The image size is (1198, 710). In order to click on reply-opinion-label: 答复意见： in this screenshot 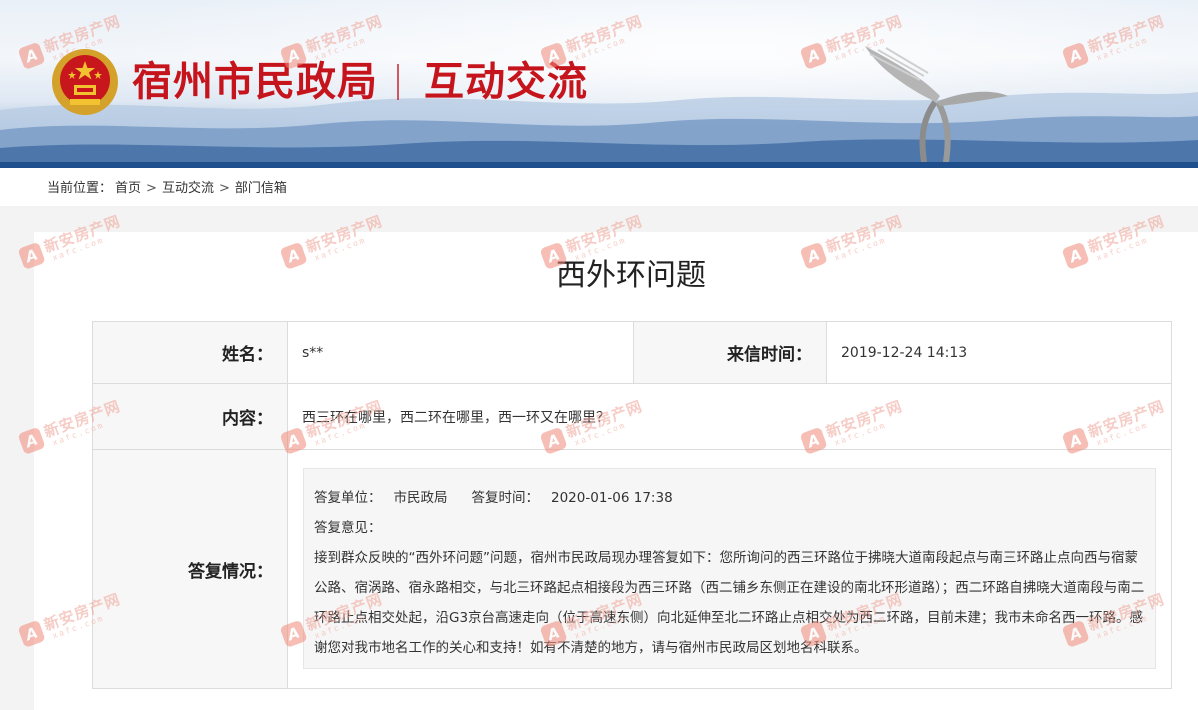, I will do `click(348, 528)`.